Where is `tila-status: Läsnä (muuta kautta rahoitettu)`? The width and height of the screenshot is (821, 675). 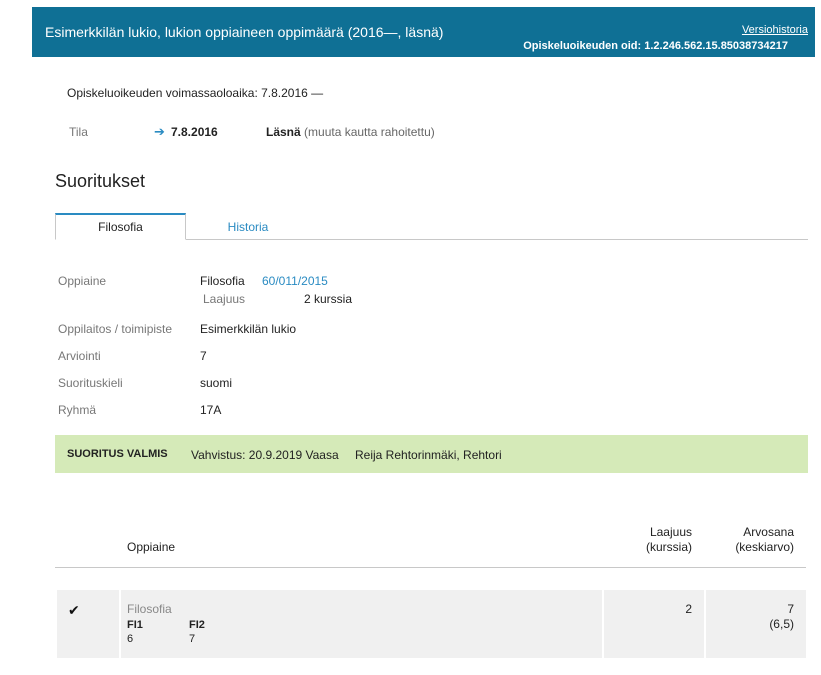 tila-status: Läsnä (muuta kautta rahoitettu) is located at coordinates (350, 132).